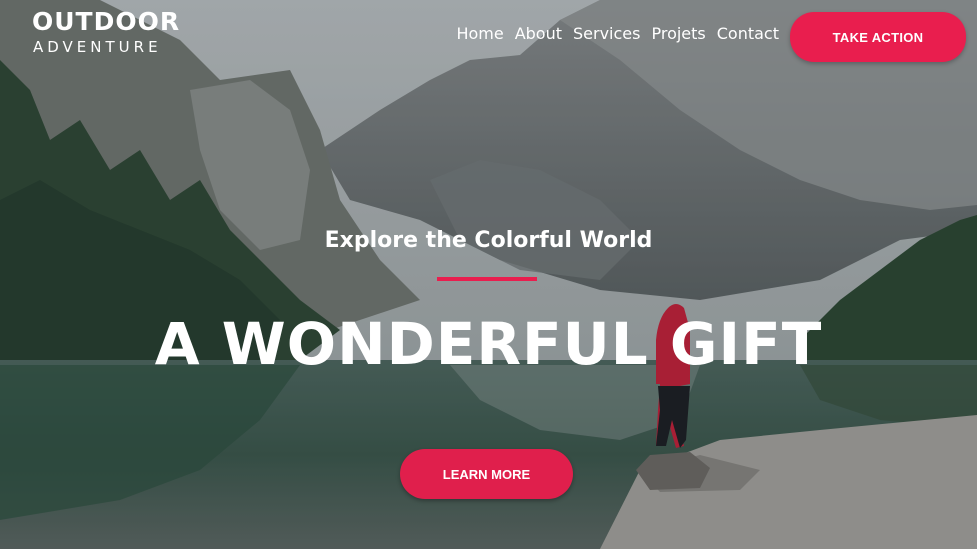 This screenshot has height=549, width=977. I want to click on nav-item-home: Home, so click(479, 34).